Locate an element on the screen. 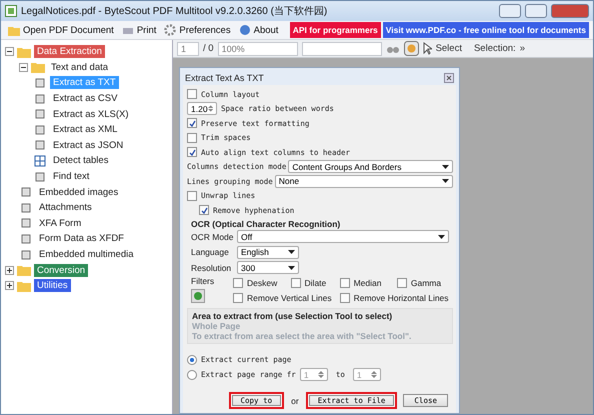 This screenshot has height=415, width=594. checkbox-label: Remove Horizontal Lines is located at coordinates (401, 297).